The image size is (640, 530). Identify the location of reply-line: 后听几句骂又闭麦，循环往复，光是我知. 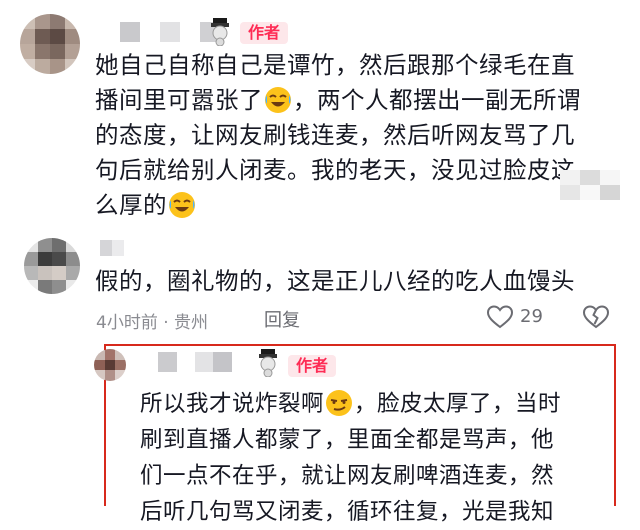
(347, 512).